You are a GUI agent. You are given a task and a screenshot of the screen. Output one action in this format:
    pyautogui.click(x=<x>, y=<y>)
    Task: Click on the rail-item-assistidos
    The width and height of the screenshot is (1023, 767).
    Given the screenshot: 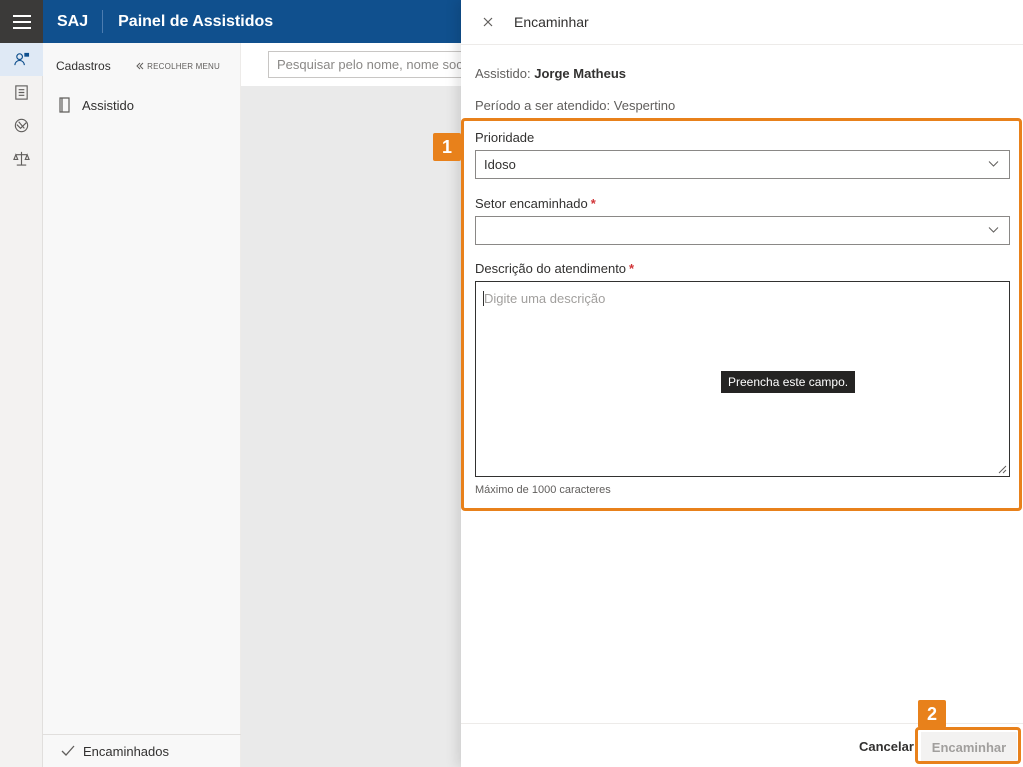 What is the action you would take?
    pyautogui.click(x=21, y=59)
    